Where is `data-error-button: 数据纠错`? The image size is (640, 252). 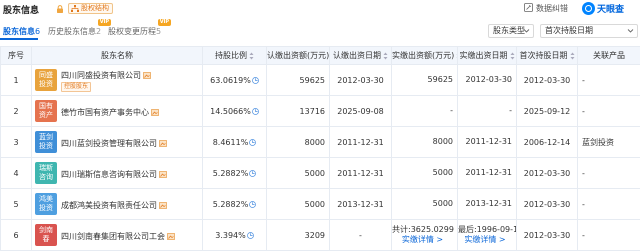 data-error-button: 数据纠错 is located at coordinates (546, 8).